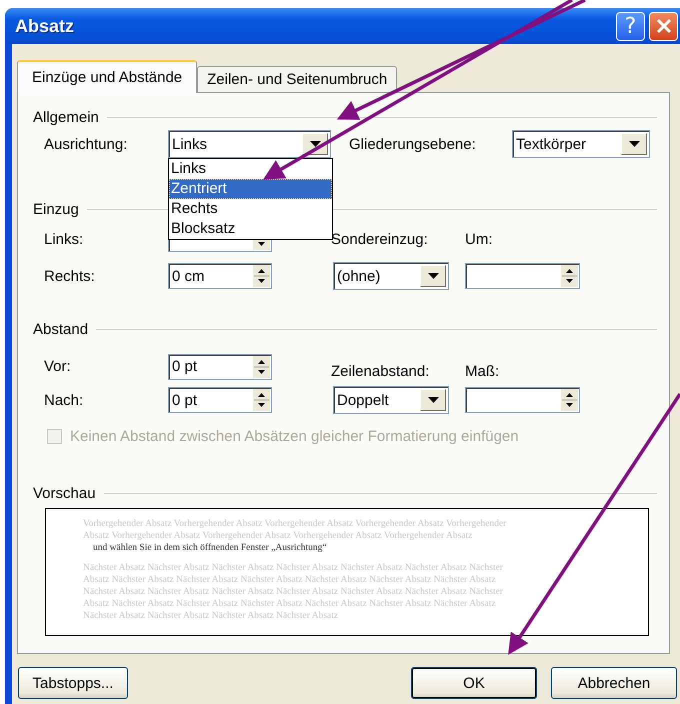 The width and height of the screenshot is (680, 704). Describe the element at coordinates (210, 548) in the screenshot. I see `preview-text: und wählen Sie in dem sich öffnenden Fenster „Ausrichtung“` at that location.